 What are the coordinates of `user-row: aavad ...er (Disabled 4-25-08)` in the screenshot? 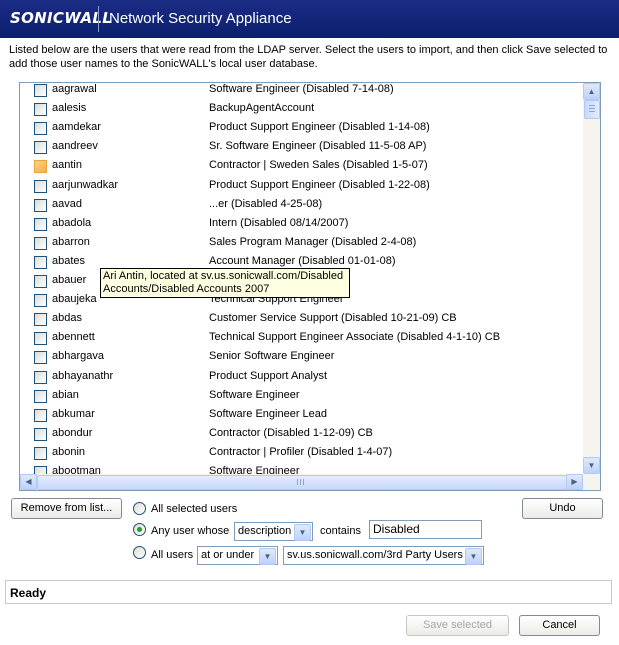 It's located at (301, 207).